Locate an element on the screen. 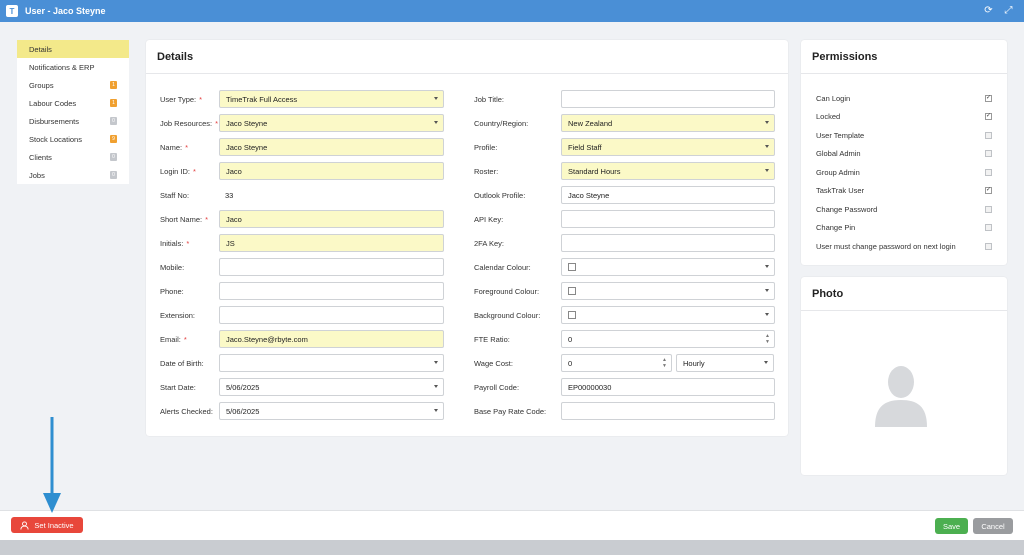 The width and height of the screenshot is (1024, 555). required-mark: * is located at coordinates (207, 219).